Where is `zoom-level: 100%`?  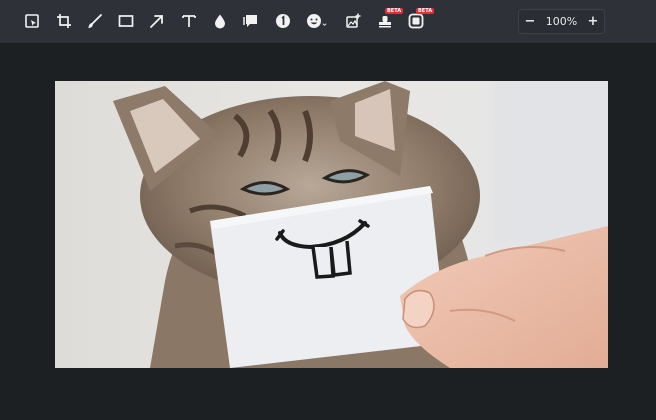
zoom-level: 100% is located at coordinates (561, 21).